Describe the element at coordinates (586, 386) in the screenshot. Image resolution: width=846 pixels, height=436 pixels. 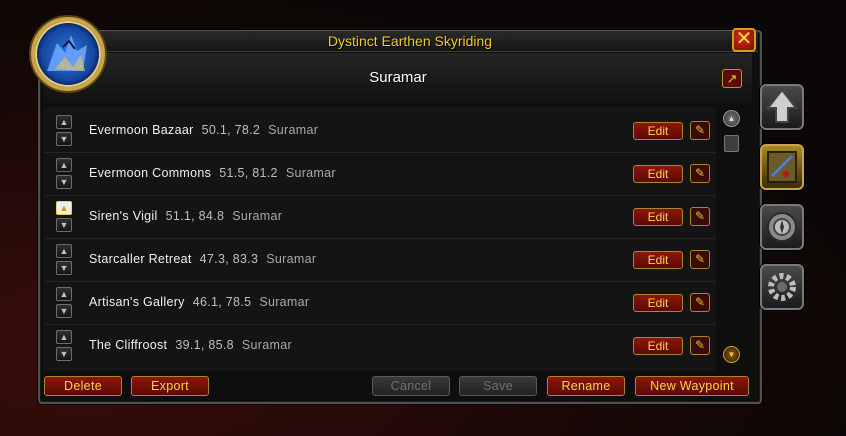
I see `rename-button: Rename` at that location.